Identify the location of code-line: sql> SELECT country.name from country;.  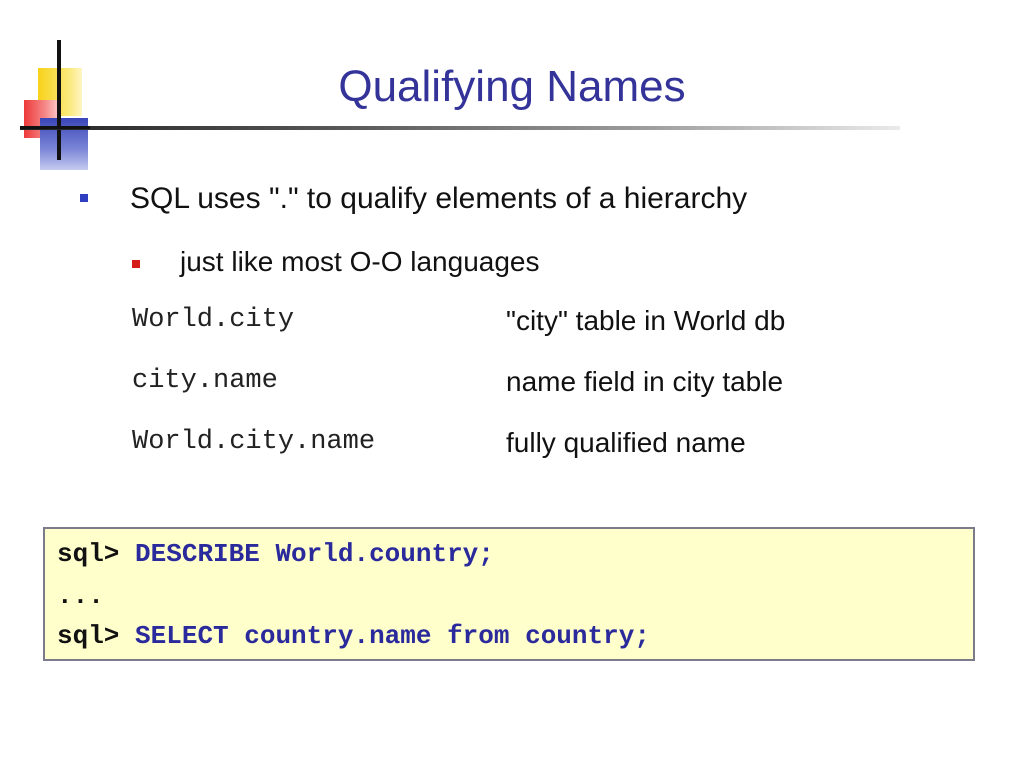
(353, 636).